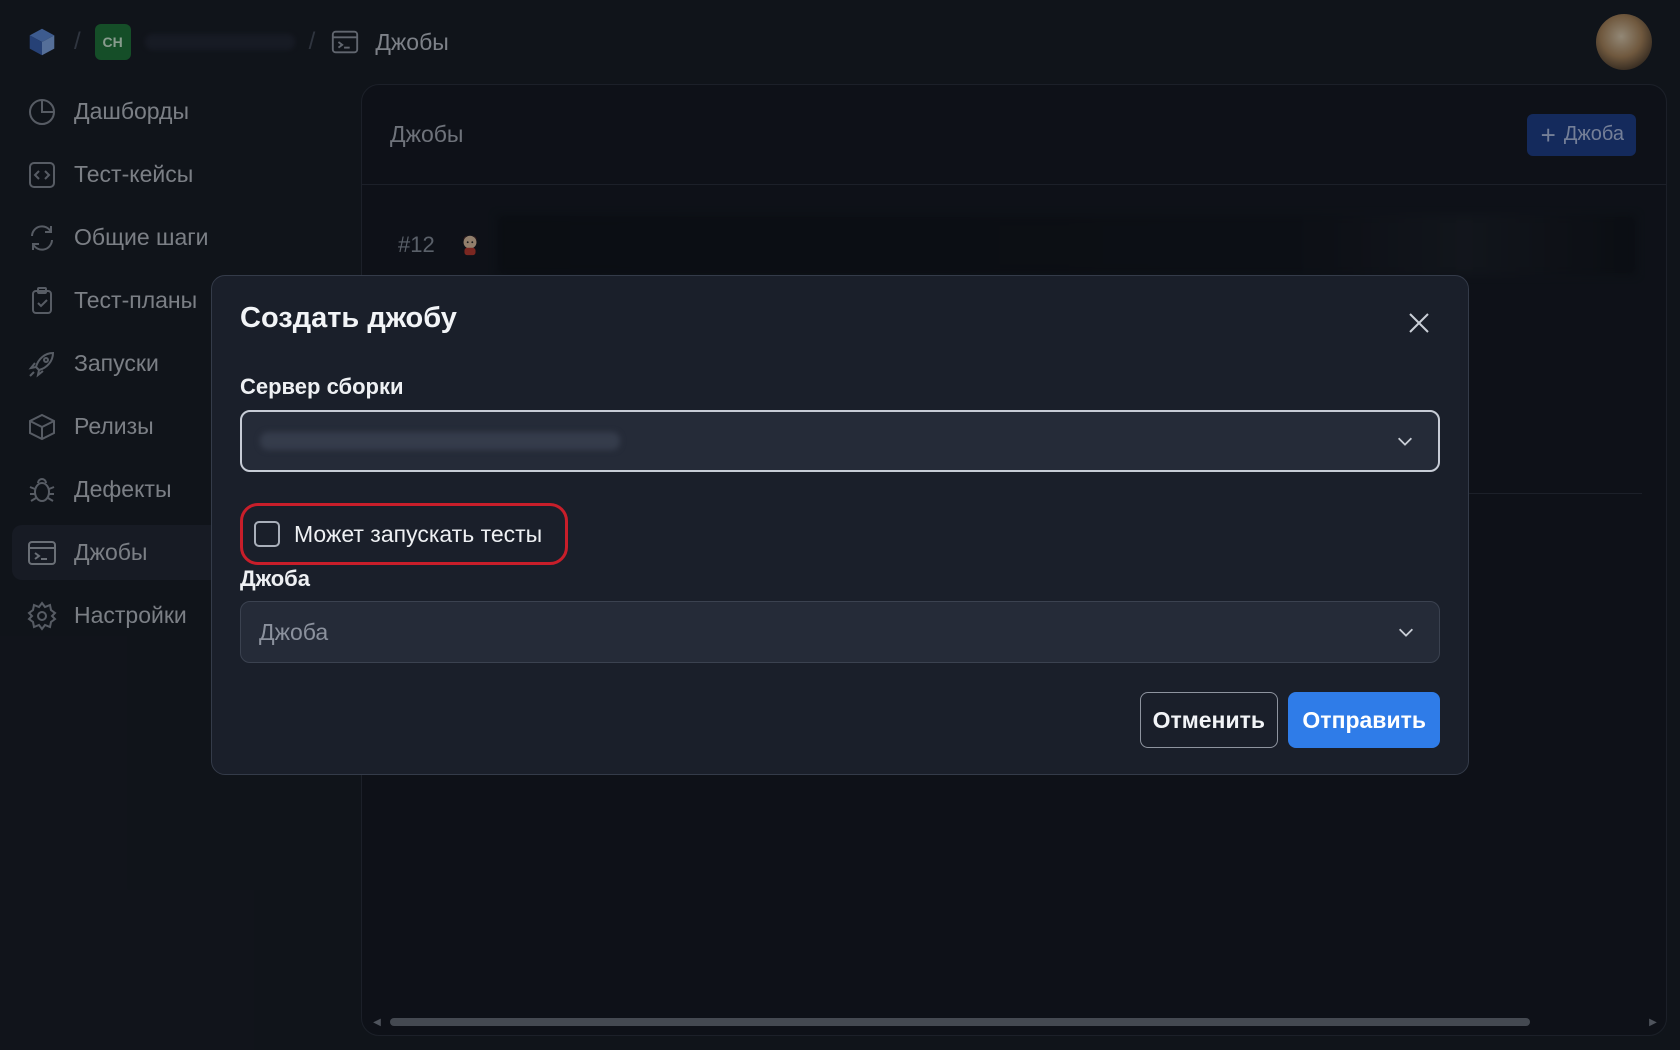 The image size is (1680, 1050). I want to click on build-server-select, so click(840, 441).